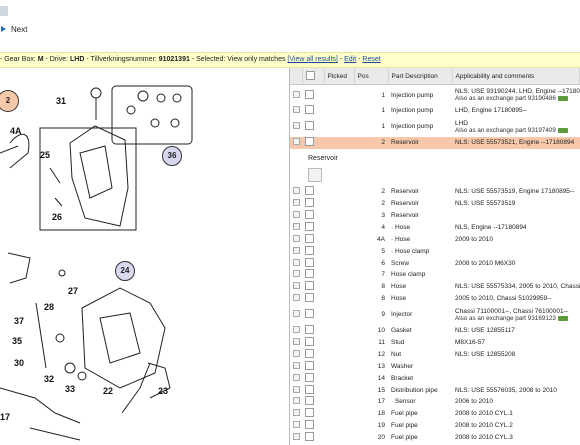 The width and height of the screenshot is (580, 445). I want to click on header-picked-check, so click(313, 76).